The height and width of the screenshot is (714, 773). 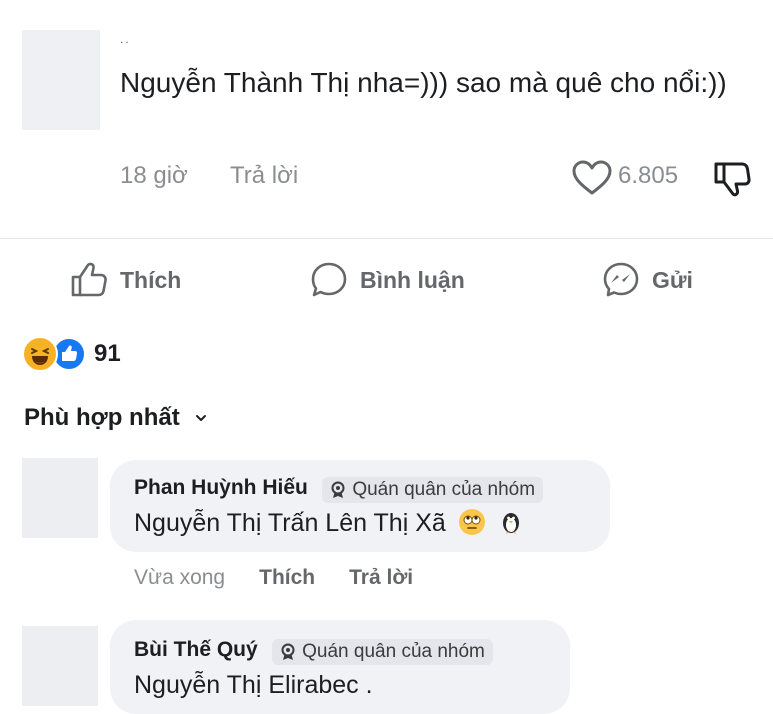 I want to click on reply-author-name: Bùi Thế Quý, so click(x=196, y=649).